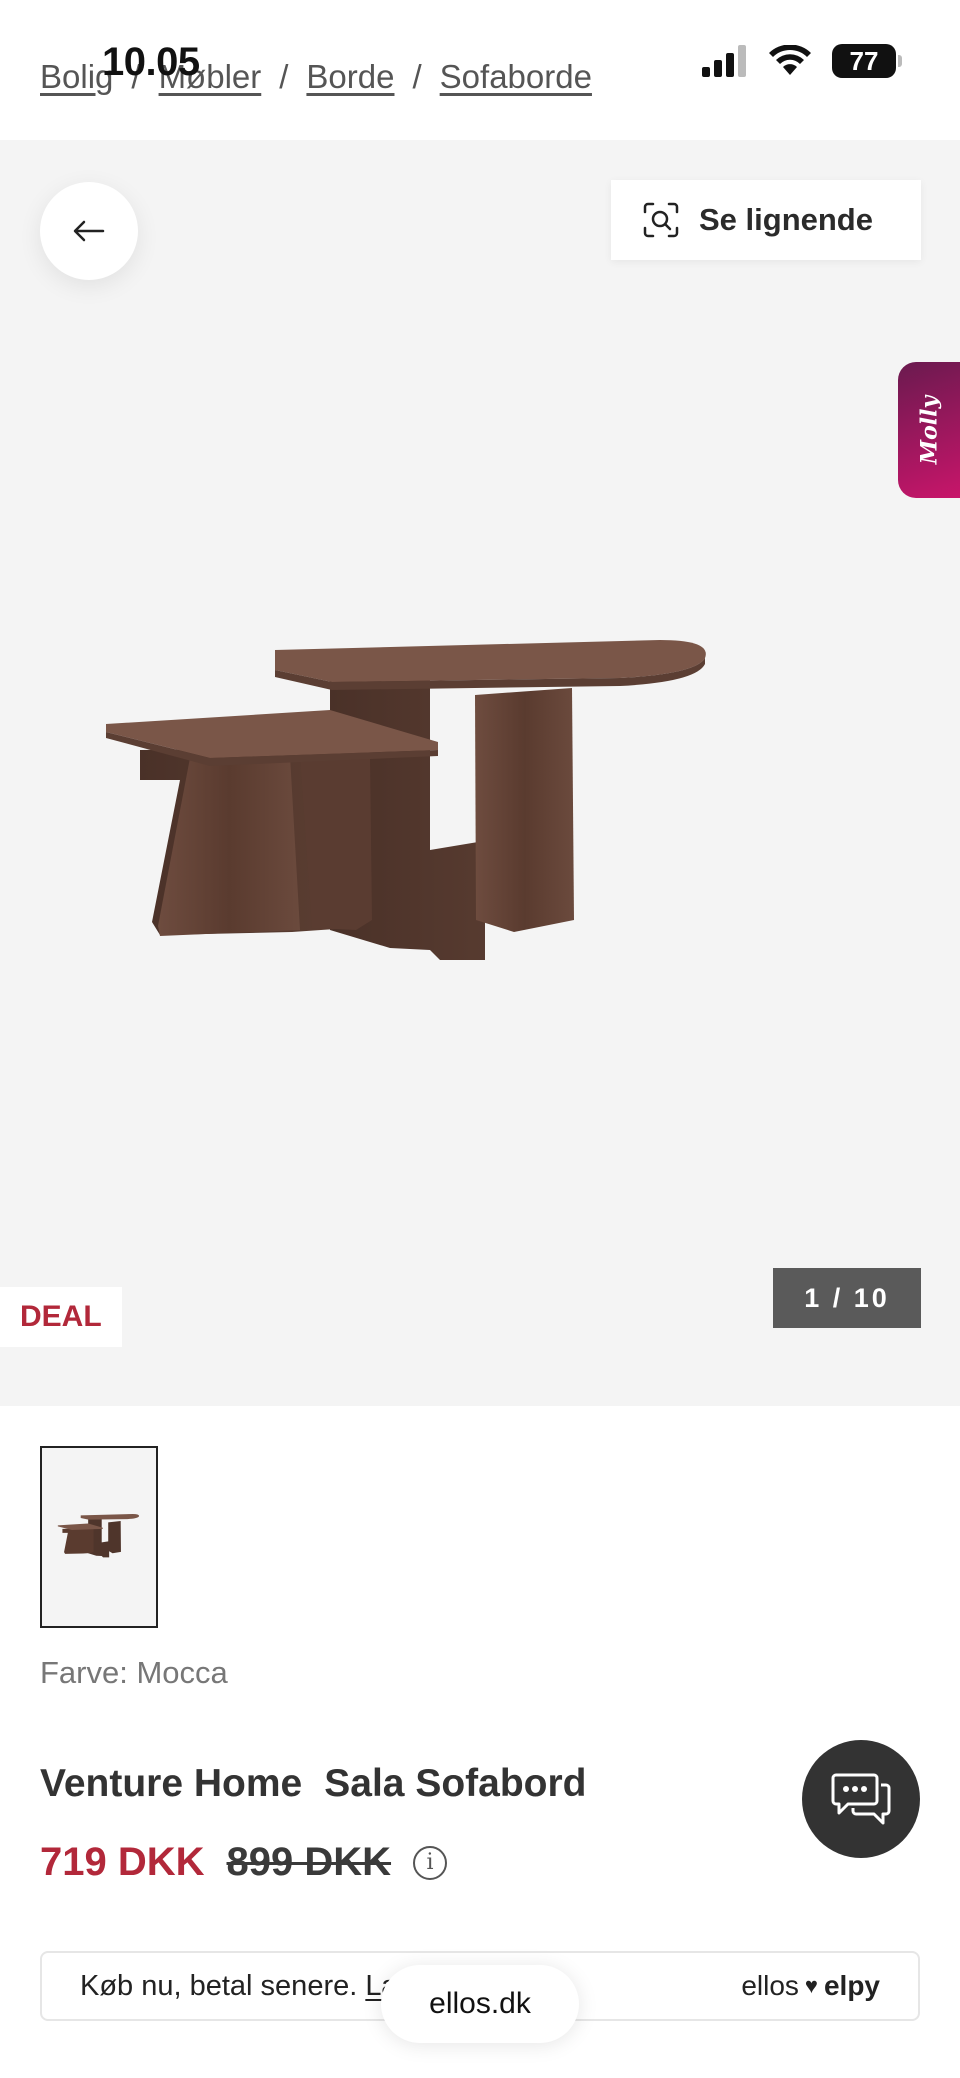 Image resolution: width=960 pixels, height=2078 pixels. What do you see at coordinates (847, 1298) in the screenshot?
I see `image-counter: 1 / 10` at bounding box center [847, 1298].